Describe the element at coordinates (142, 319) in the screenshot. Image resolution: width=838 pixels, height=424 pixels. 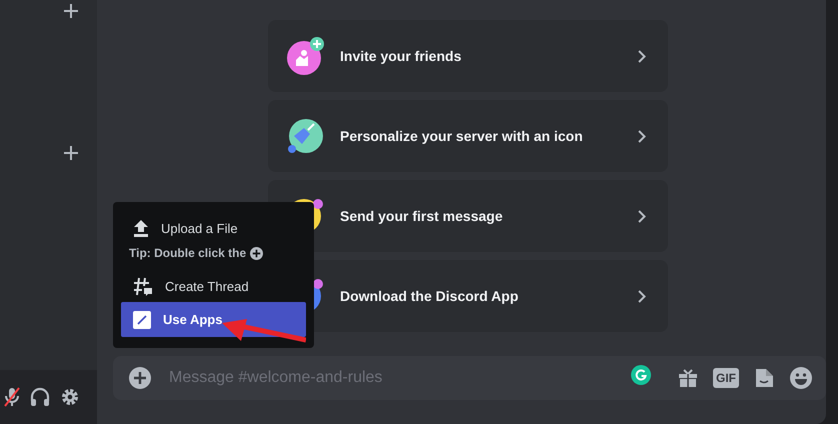
I see `slash-command-icon` at that location.